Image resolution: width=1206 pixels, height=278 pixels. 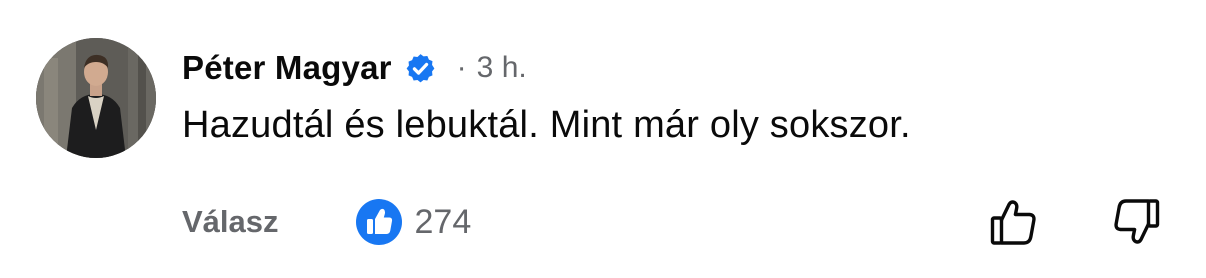 I want to click on comment-header: Péter Magyar · 3 h., so click(x=354, y=68).